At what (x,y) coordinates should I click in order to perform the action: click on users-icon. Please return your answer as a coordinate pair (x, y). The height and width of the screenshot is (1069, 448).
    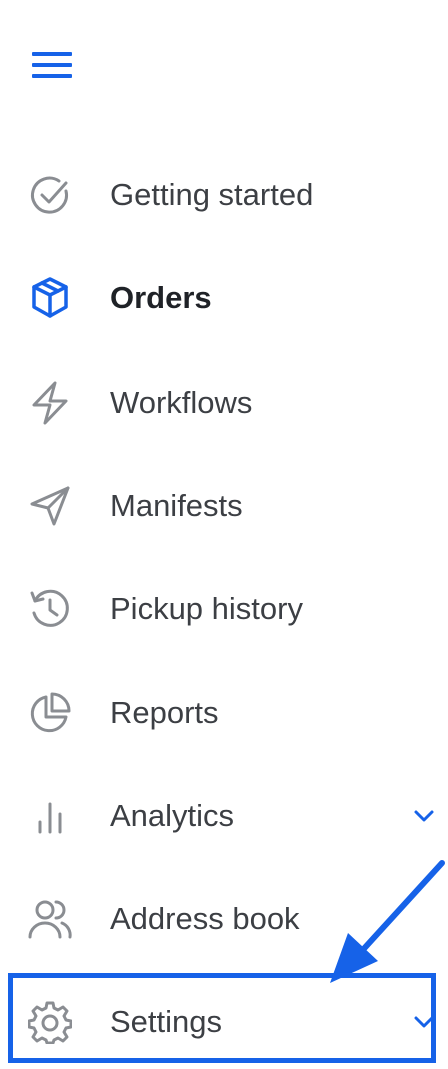
    Looking at the image, I should click on (50, 919).